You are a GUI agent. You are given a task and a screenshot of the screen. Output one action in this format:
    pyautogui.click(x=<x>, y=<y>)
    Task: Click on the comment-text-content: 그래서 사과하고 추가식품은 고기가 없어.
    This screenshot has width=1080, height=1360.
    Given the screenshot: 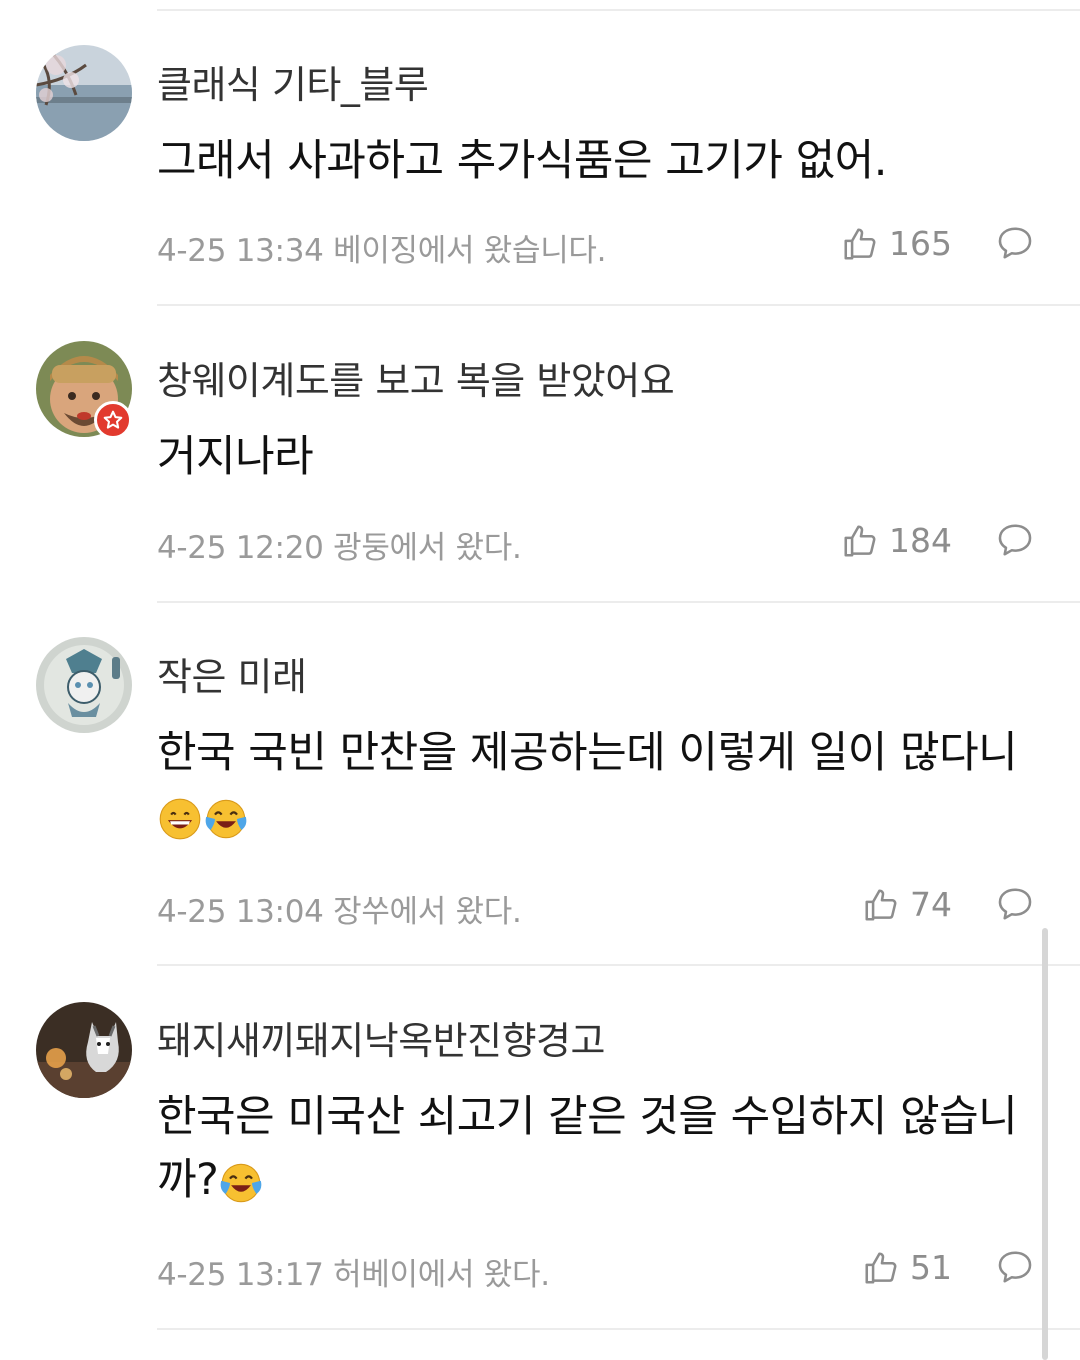 What is the action you would take?
    pyautogui.click(x=522, y=161)
    